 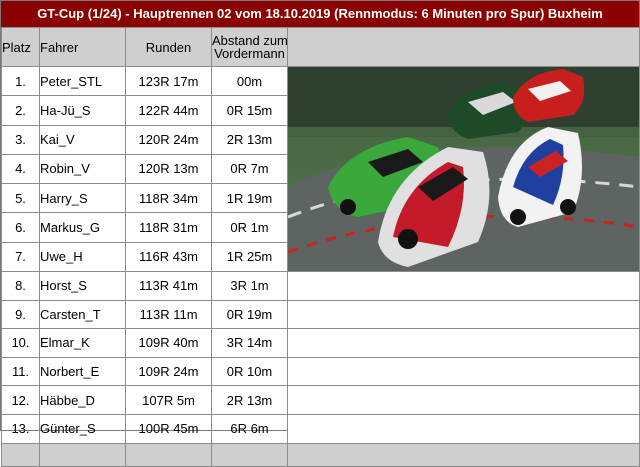 I want to click on abstand-header-line2: Vordermann, so click(x=249, y=53).